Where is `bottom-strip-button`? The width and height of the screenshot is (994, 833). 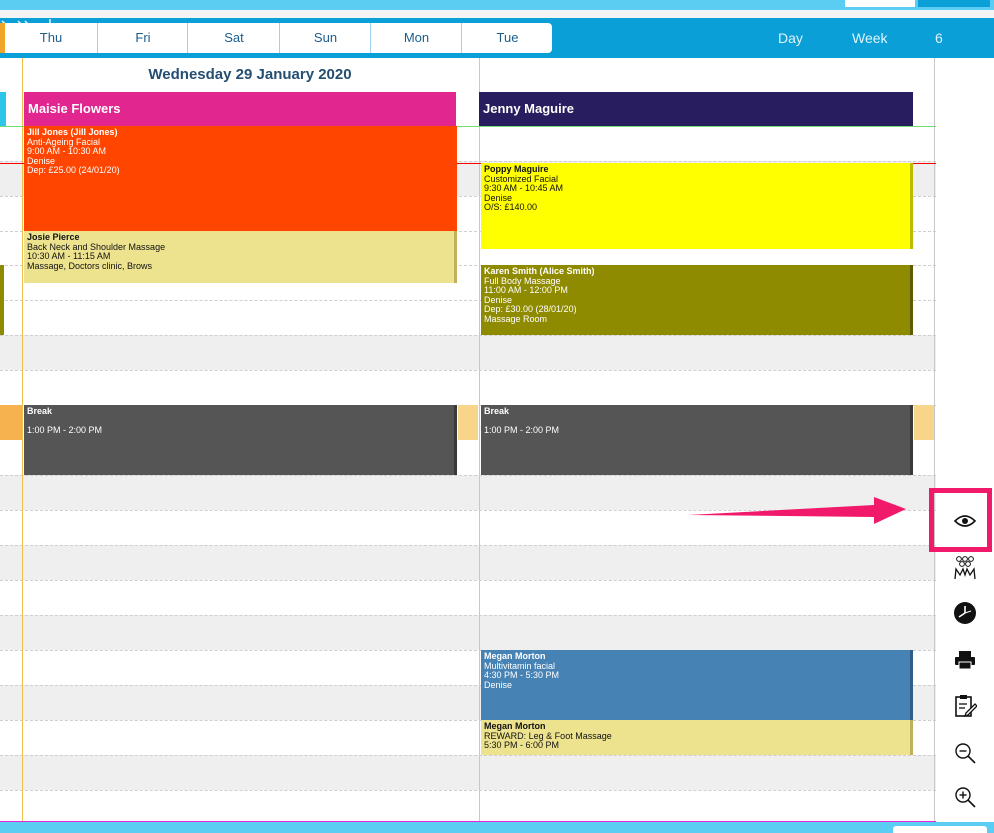
bottom-strip-button is located at coordinates (940, 829).